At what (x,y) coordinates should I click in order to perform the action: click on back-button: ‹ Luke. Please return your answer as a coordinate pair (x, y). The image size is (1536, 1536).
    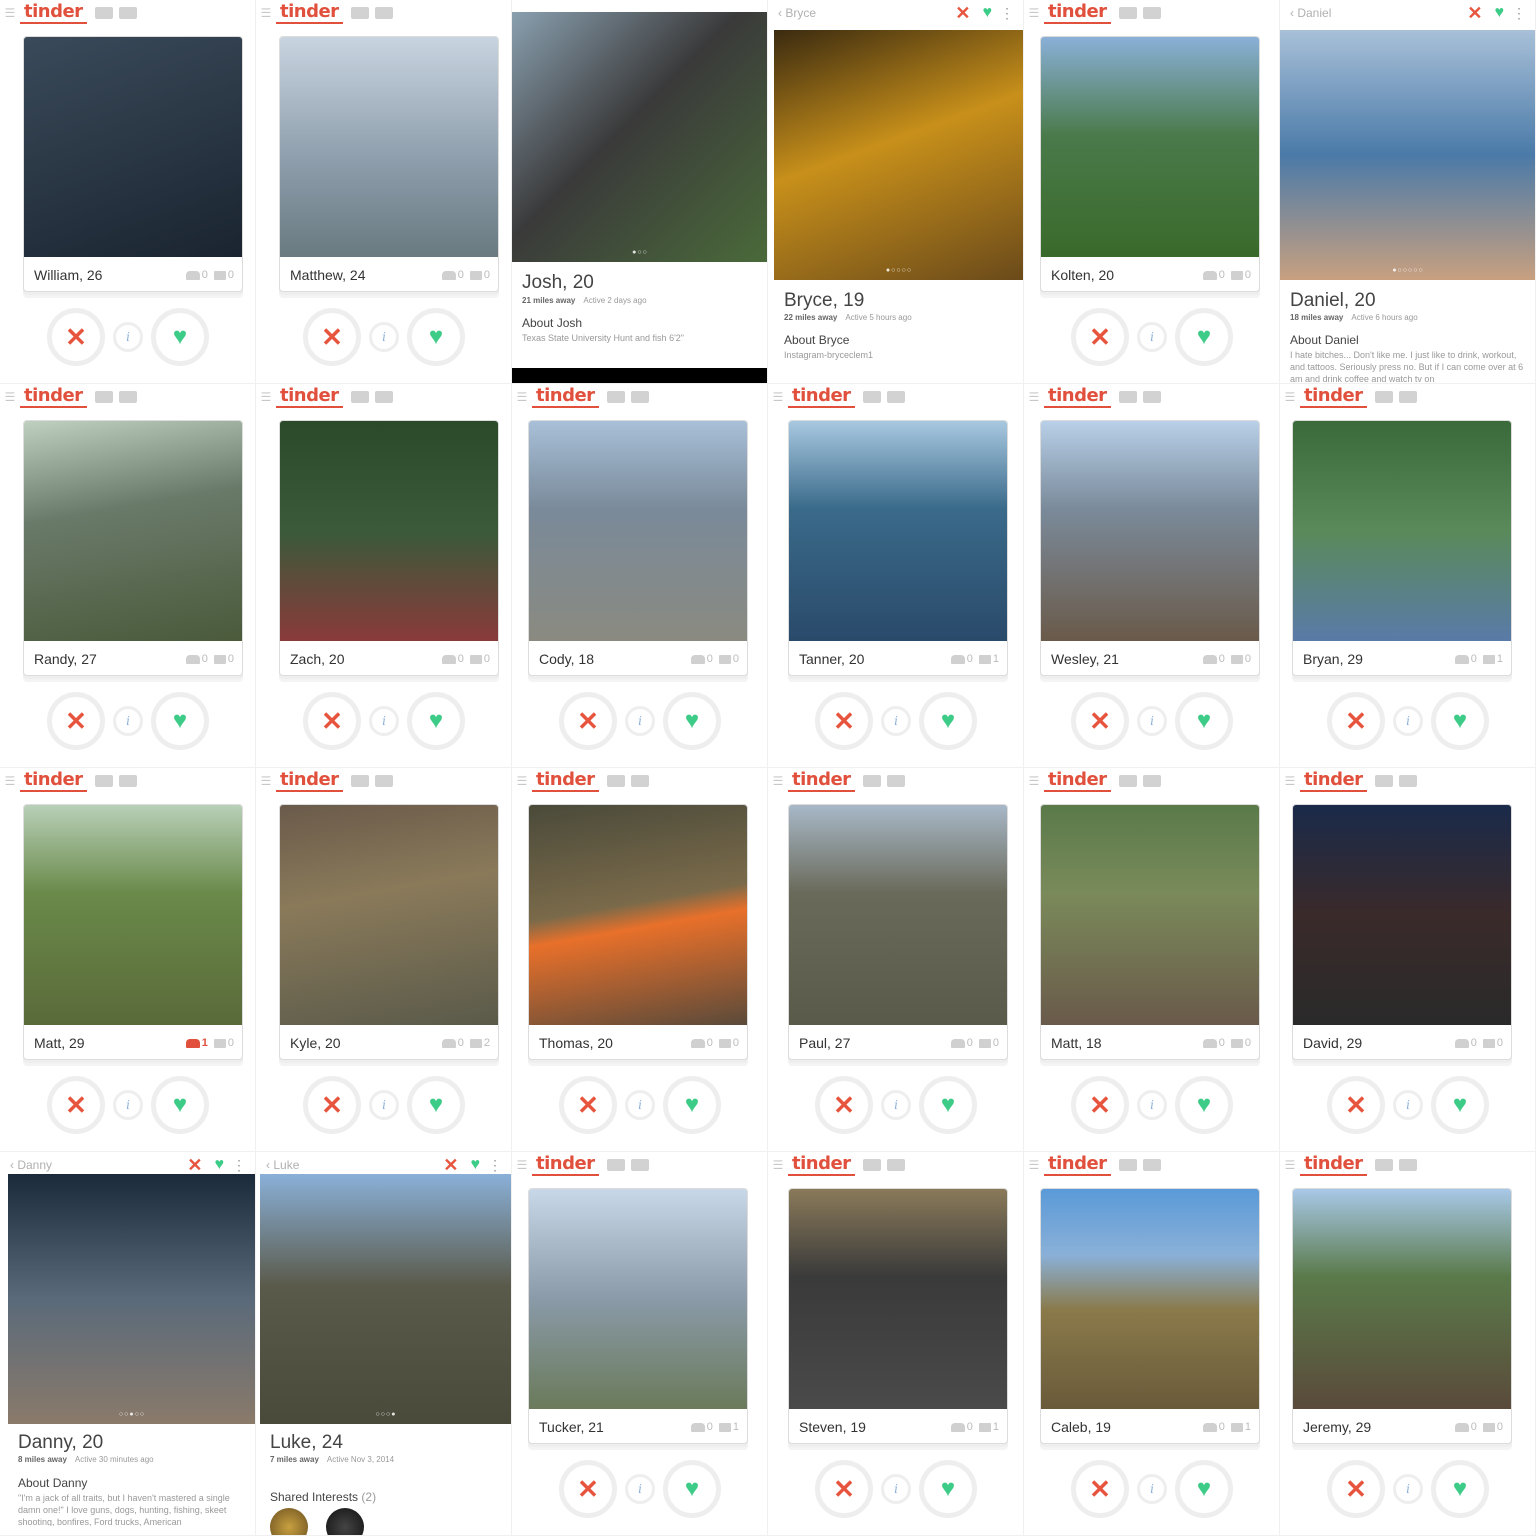
    Looking at the image, I should click on (354, 1165).